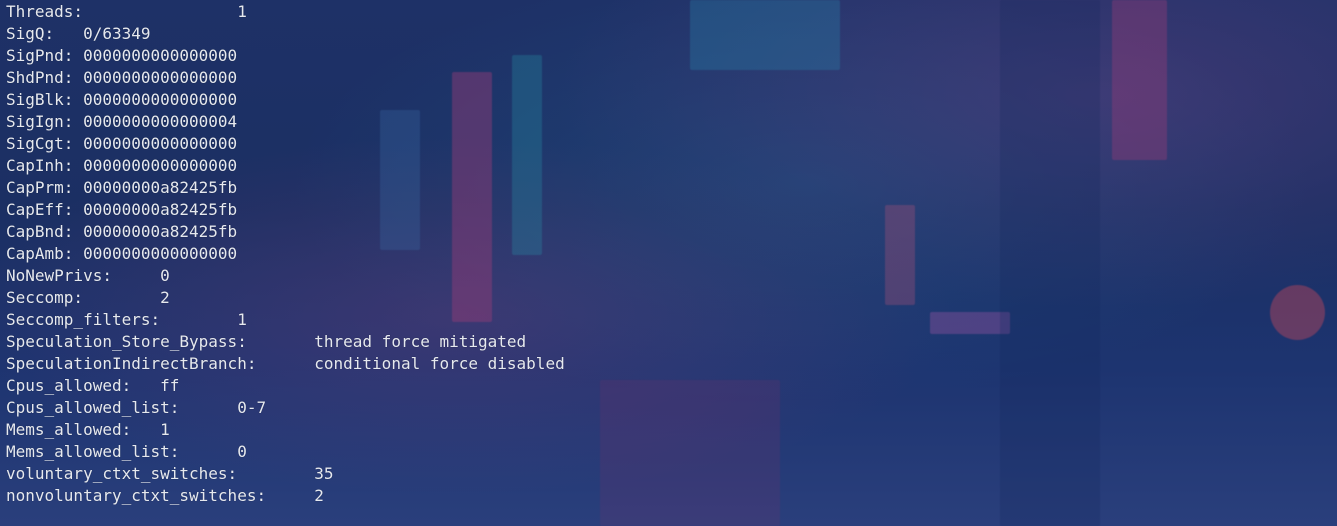 This screenshot has height=526, width=1337. Describe the element at coordinates (45, 11) in the screenshot. I see `status-key: Threads:` at that location.